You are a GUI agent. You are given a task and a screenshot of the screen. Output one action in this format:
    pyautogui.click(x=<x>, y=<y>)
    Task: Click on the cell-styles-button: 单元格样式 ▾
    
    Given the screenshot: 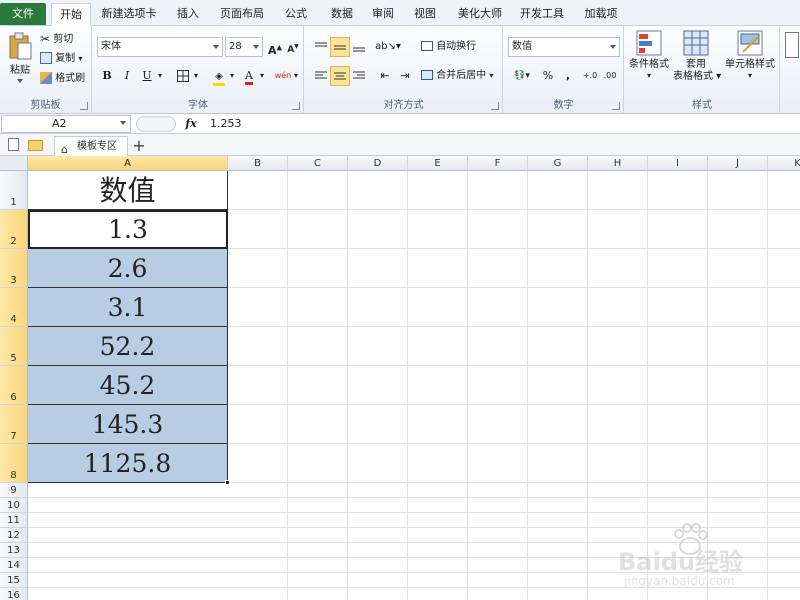 What is the action you would take?
    pyautogui.click(x=750, y=60)
    